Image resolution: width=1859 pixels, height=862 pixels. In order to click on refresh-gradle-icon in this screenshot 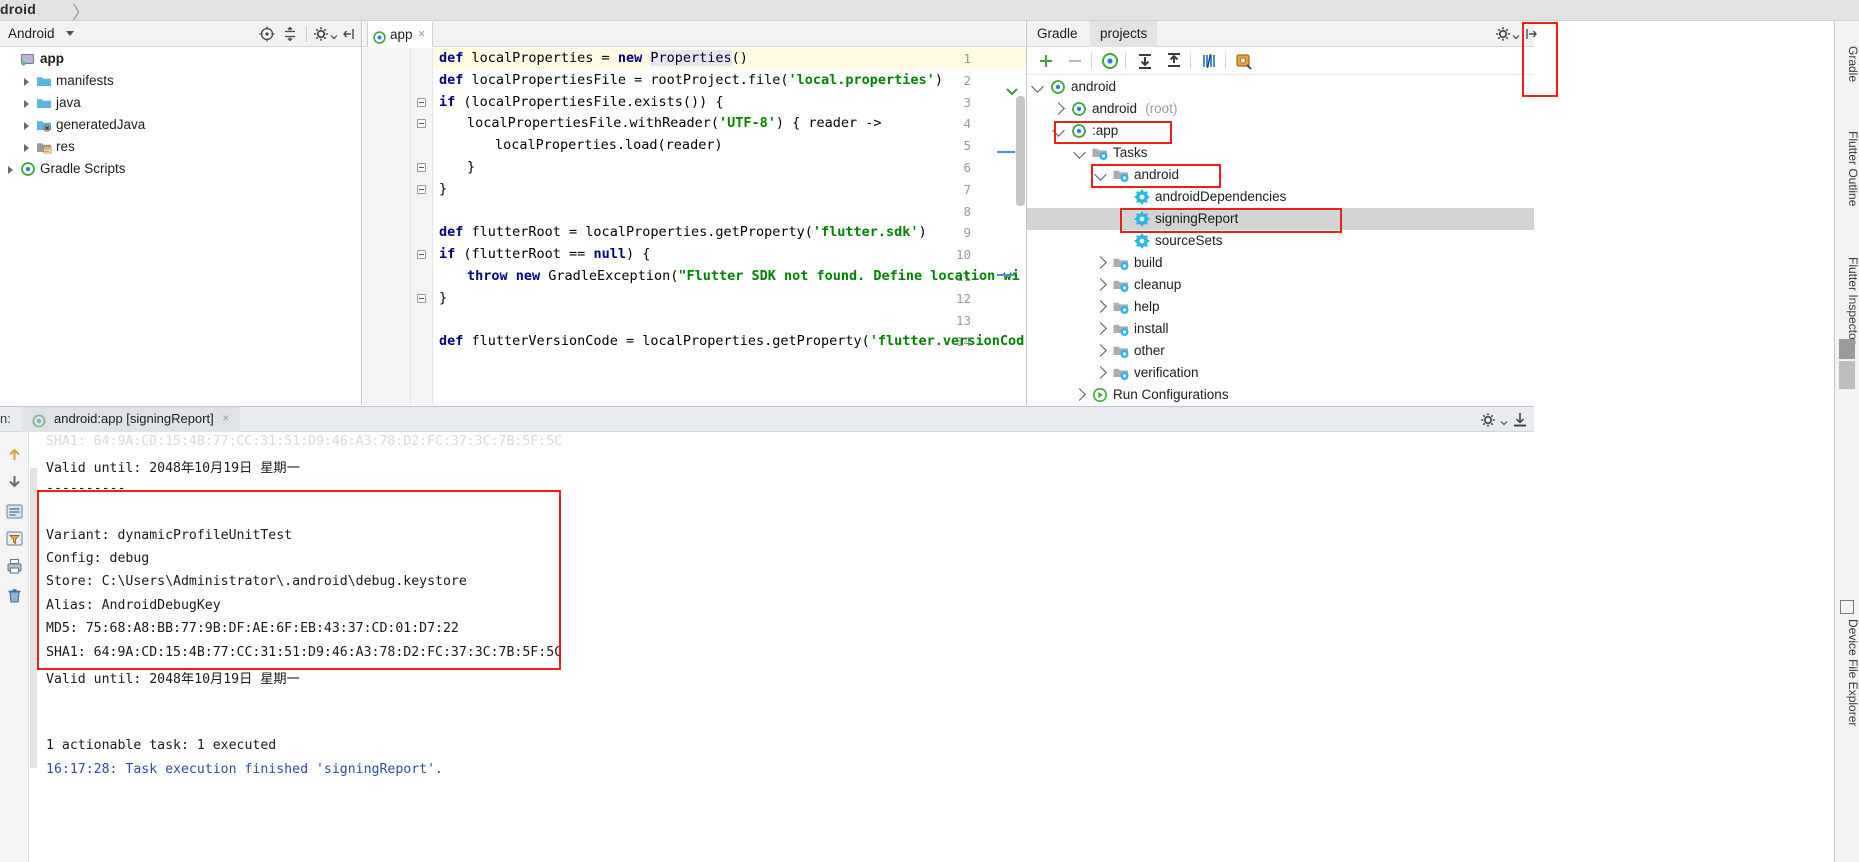, I will do `click(1110, 61)`.